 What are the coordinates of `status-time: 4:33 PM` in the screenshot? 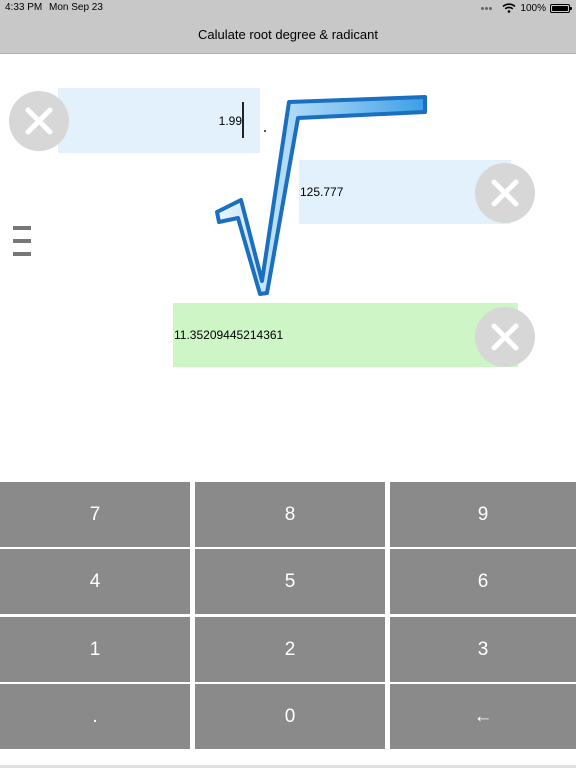 It's located at (24, 7).